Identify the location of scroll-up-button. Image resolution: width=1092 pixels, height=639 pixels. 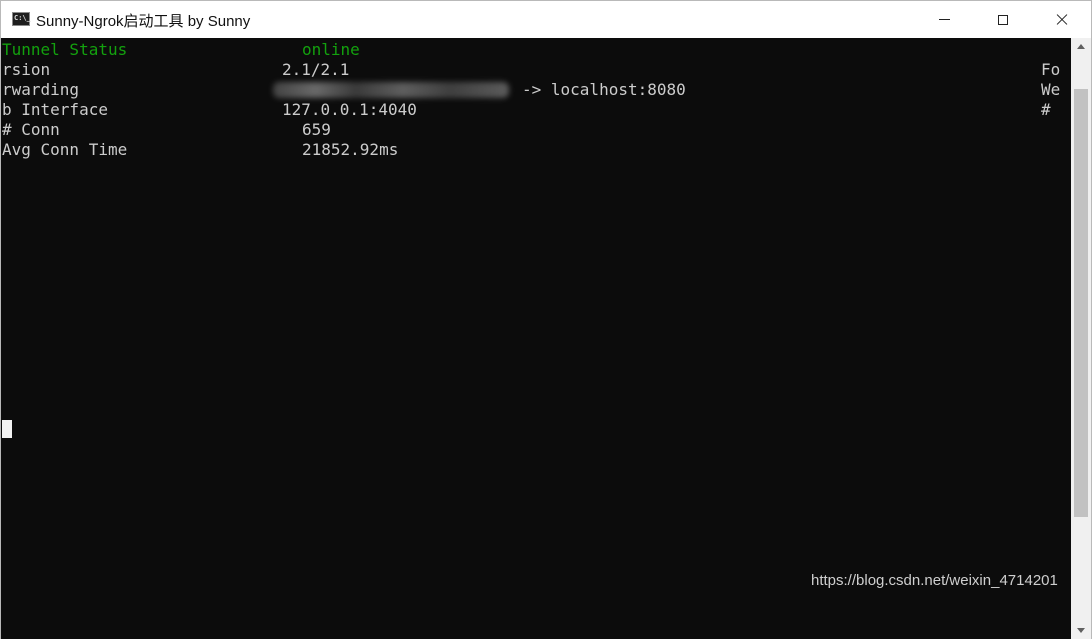
(1081, 46).